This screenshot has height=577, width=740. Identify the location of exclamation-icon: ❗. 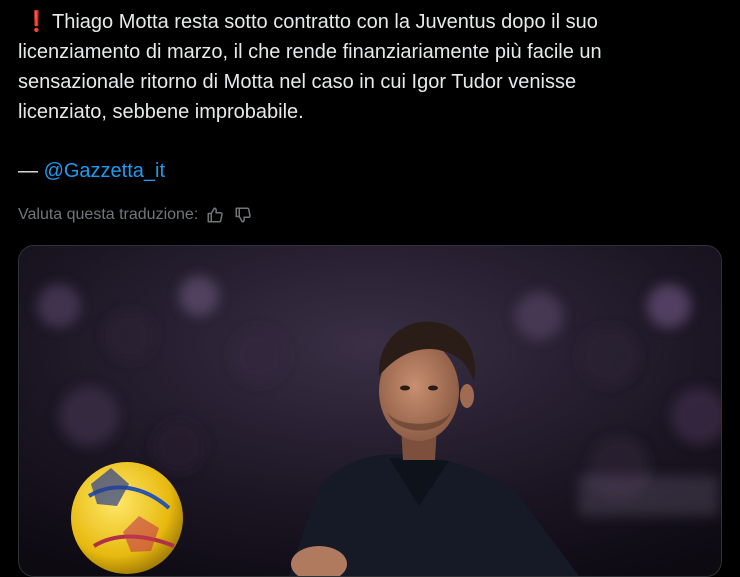
(36, 22).